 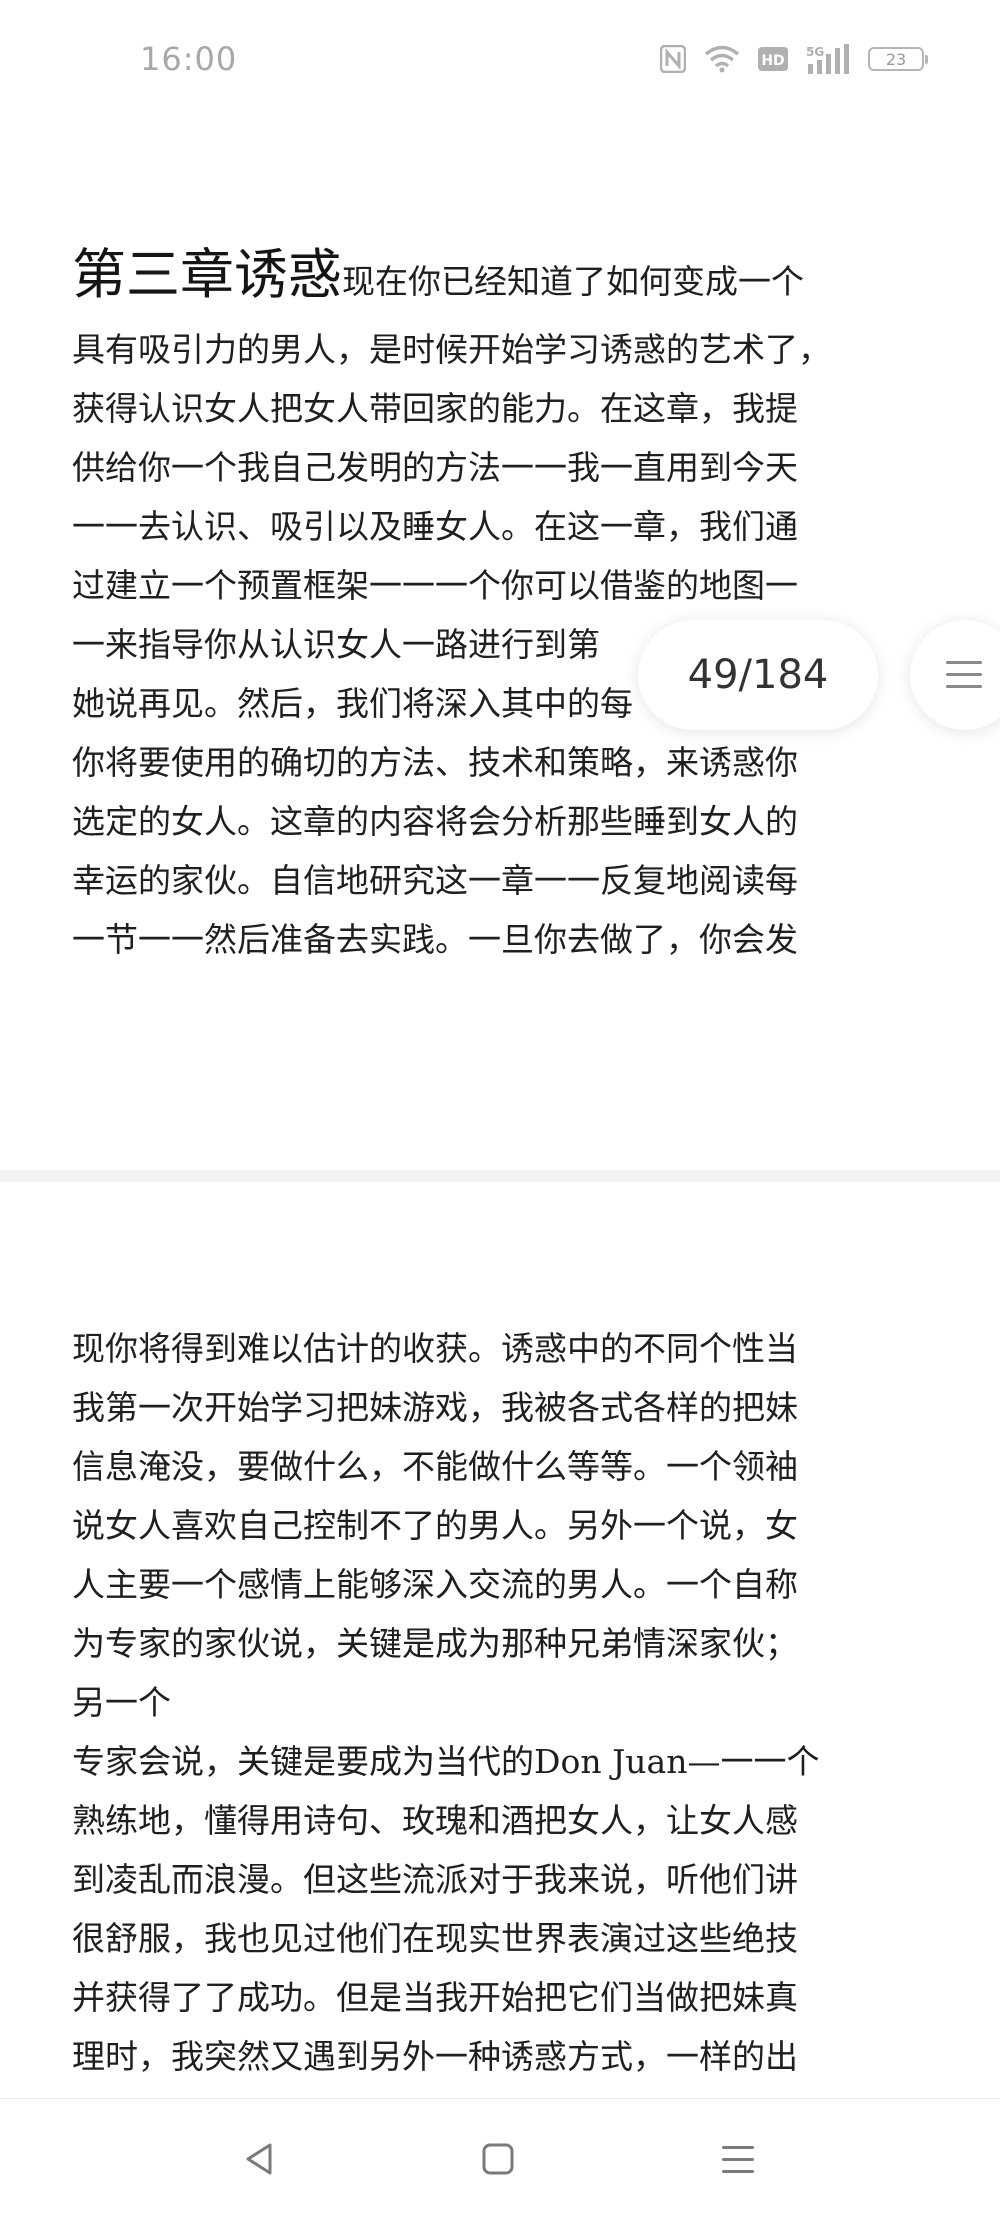 What do you see at coordinates (435, 1348) in the screenshot?
I see `text-line: 现你将得到难以估计的收获。诱惑中的不同个性当` at bounding box center [435, 1348].